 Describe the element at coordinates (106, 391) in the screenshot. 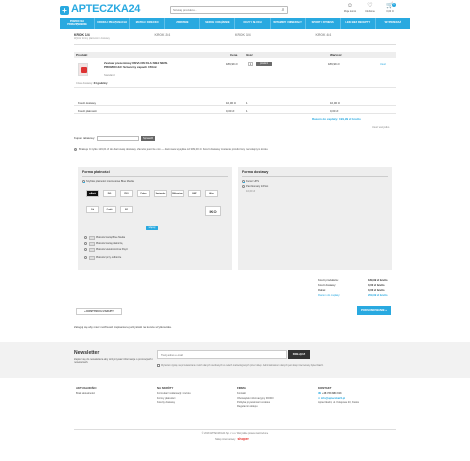

I see `footer-col-news: AKTUALNOŚCI Brak aktualności` at that location.